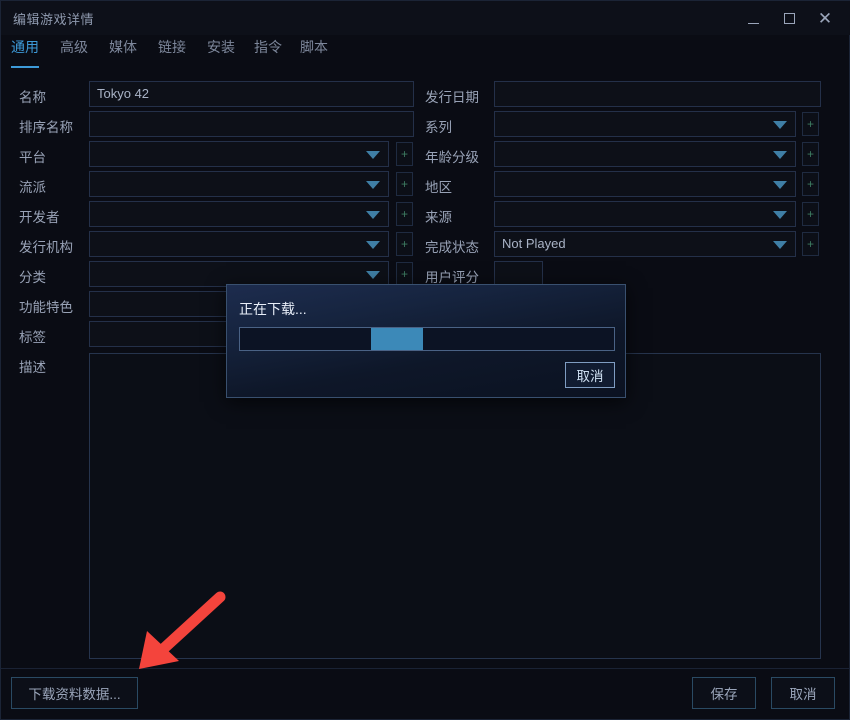  I want to click on add-developer-button: +, so click(404, 214).